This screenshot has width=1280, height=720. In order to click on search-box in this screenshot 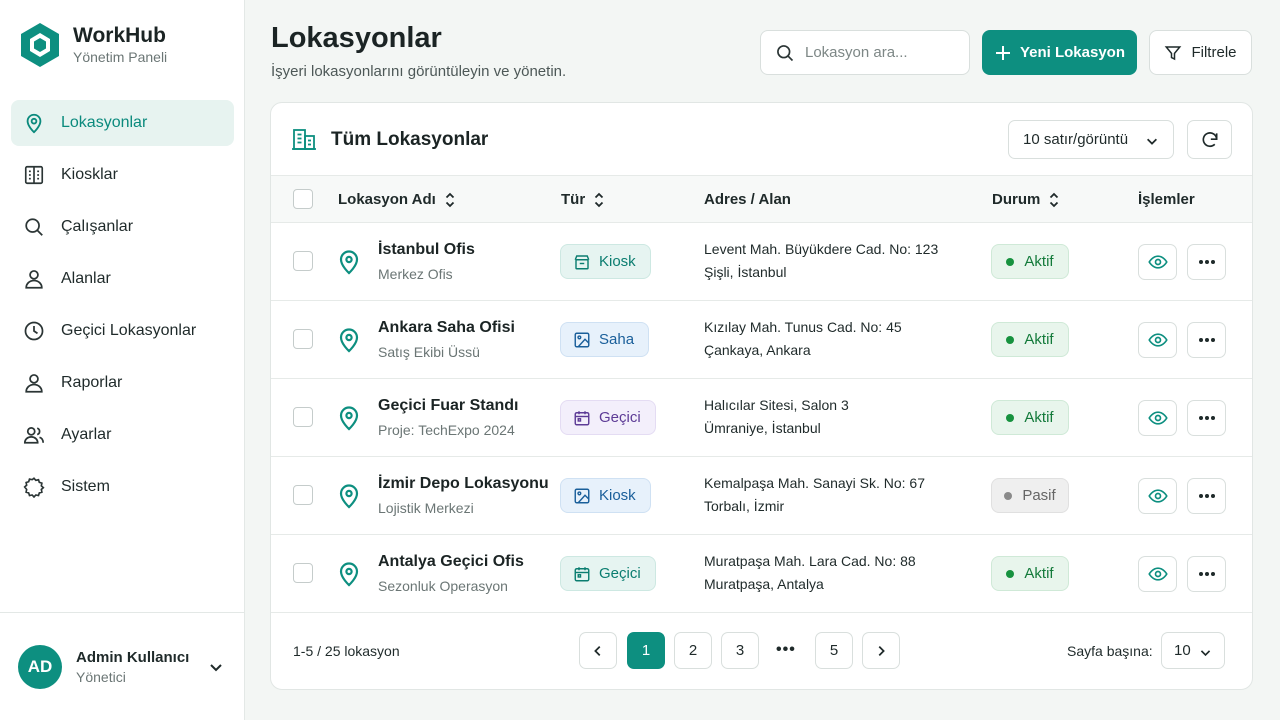, I will do `click(865, 52)`.